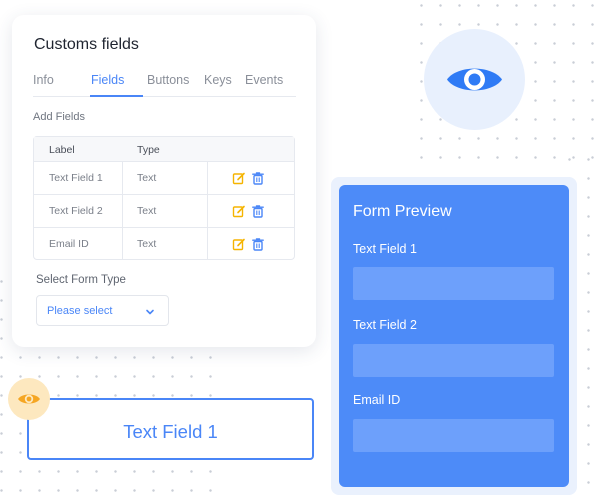 The height and width of the screenshot is (498, 596). I want to click on column-header-label: Label, so click(62, 150).